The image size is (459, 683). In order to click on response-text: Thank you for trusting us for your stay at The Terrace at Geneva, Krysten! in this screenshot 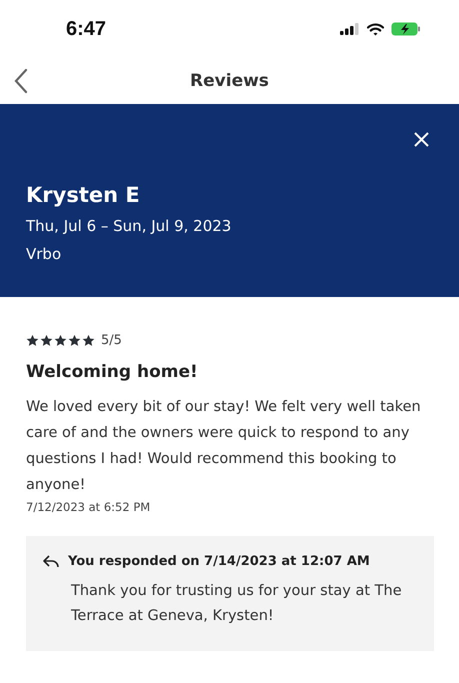, I will do `click(237, 604)`.